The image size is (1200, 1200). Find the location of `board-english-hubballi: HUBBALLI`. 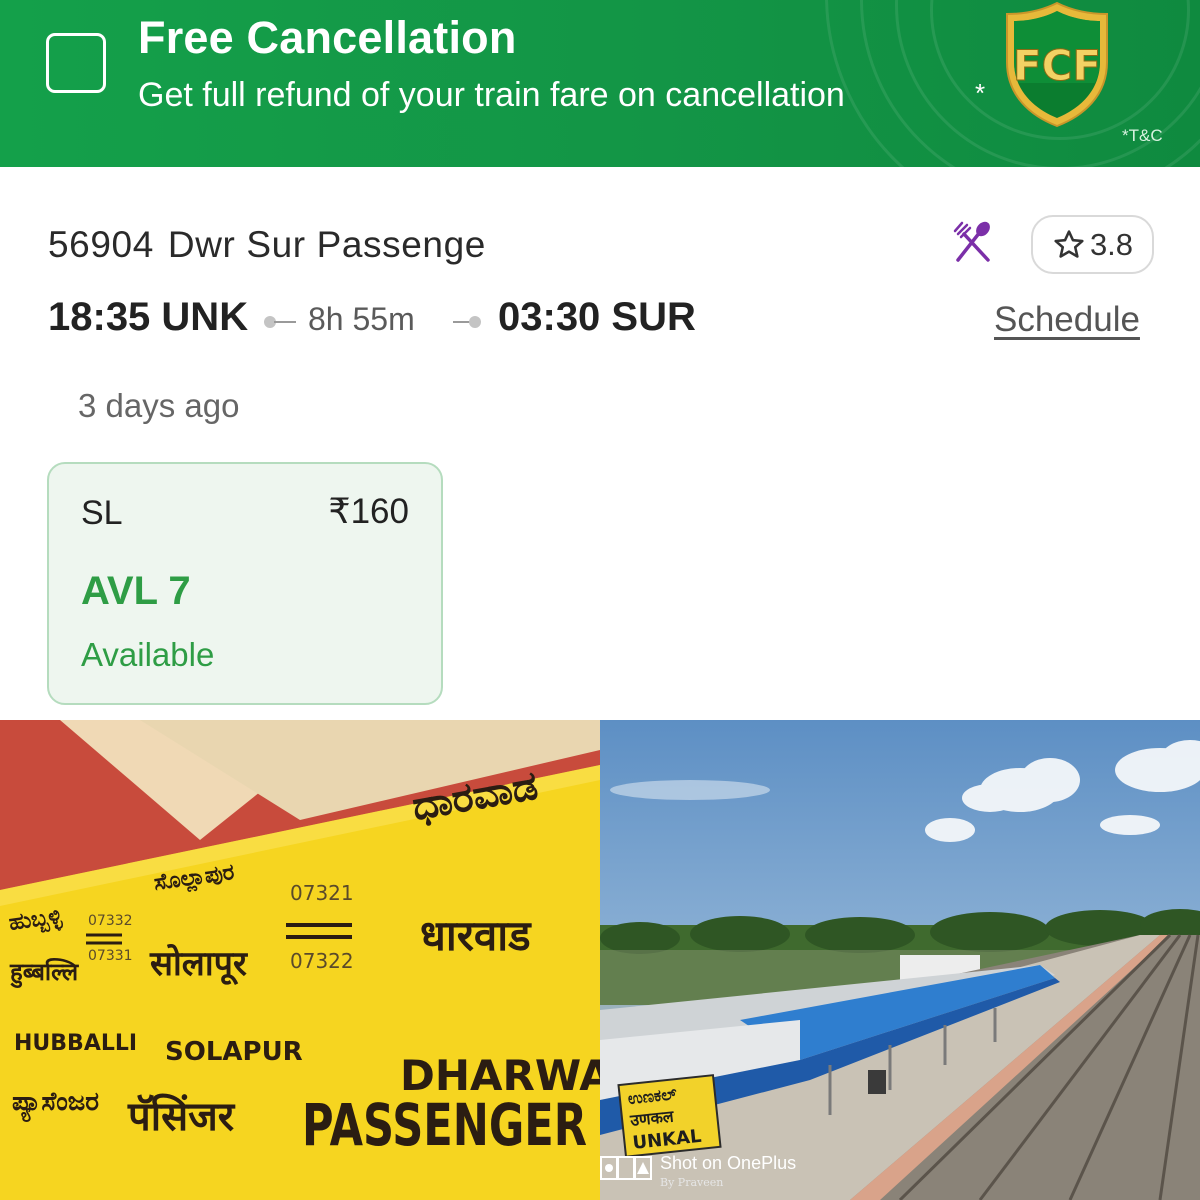

board-english-hubballi: HUBBALLI is located at coordinates (75, 1043).